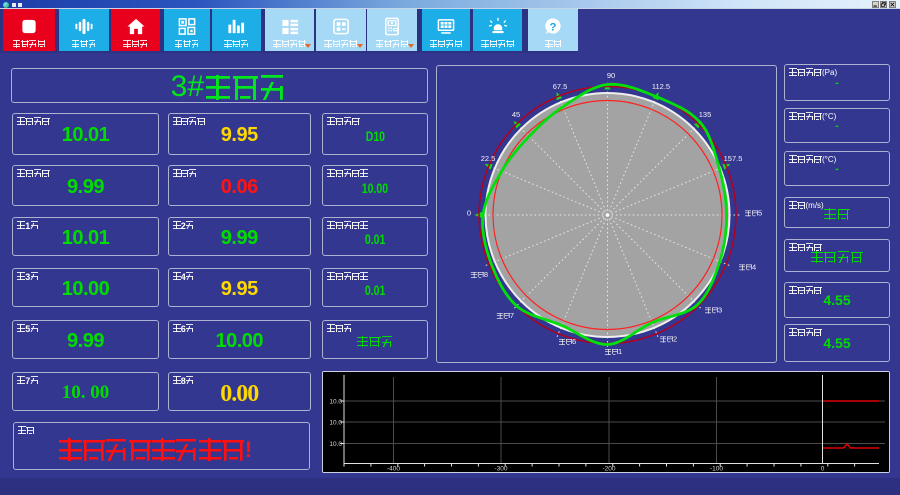  What do you see at coordinates (500, 469) in the screenshot?
I see `svg-text: -300` at bounding box center [500, 469].